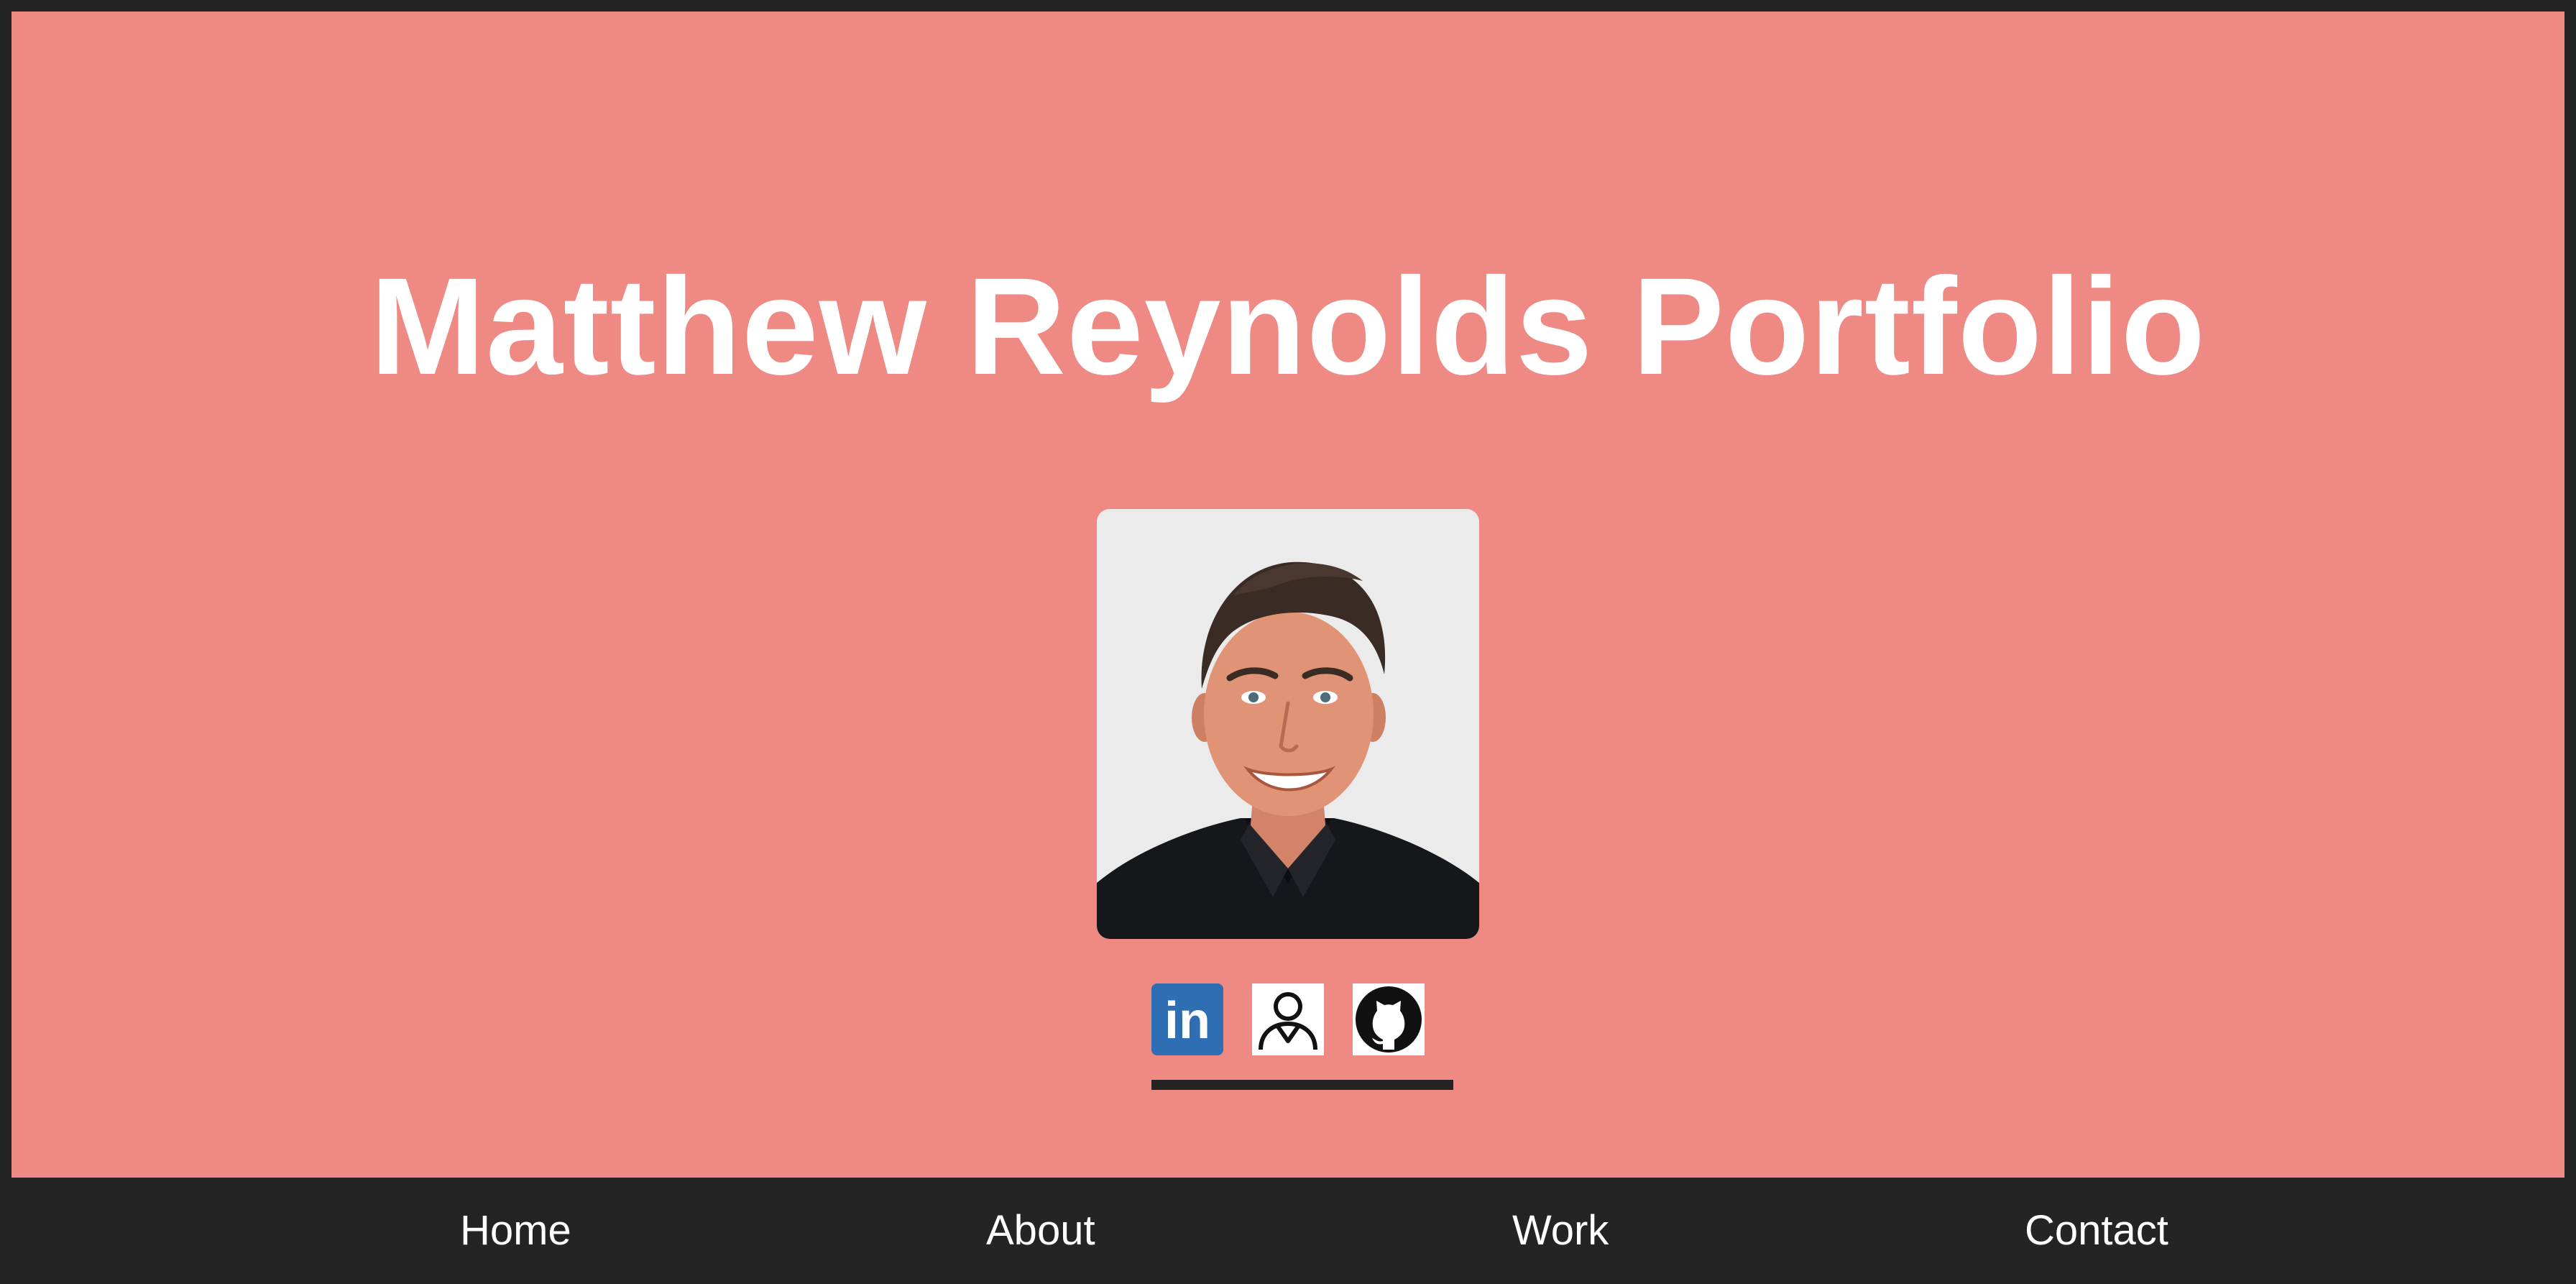 The width and height of the screenshot is (2576, 1284). What do you see at coordinates (1288, 1231) in the screenshot?
I see `bottom-nav: Home About Work Contact` at bounding box center [1288, 1231].